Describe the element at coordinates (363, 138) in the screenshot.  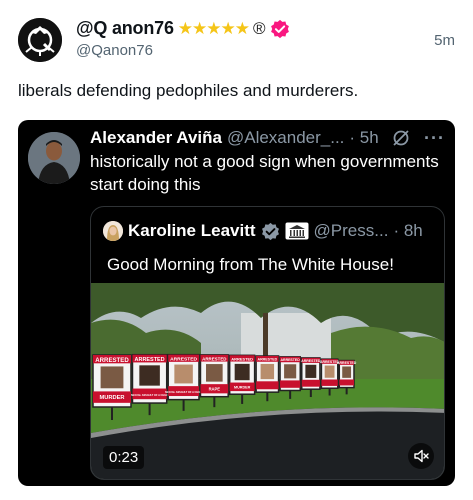
I see `quoted-time: · 5h` at that location.